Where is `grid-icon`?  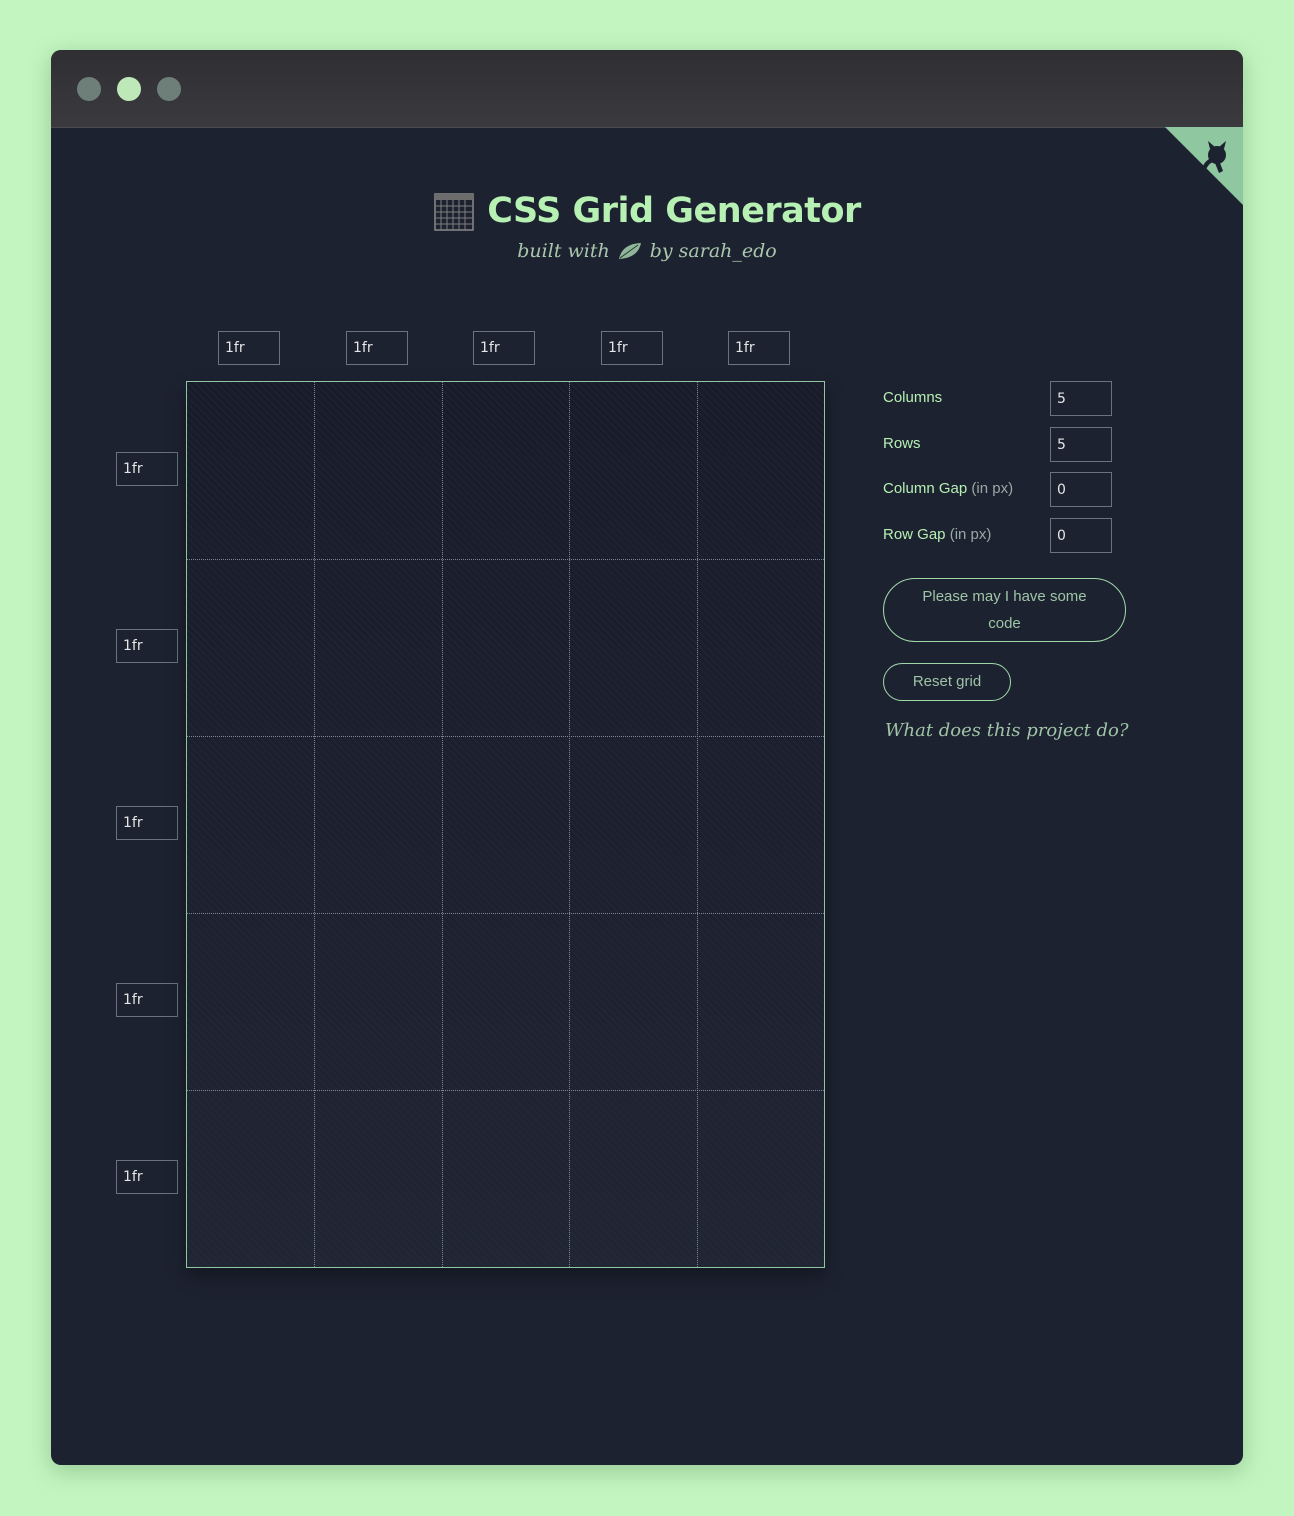 grid-icon is located at coordinates (454, 212).